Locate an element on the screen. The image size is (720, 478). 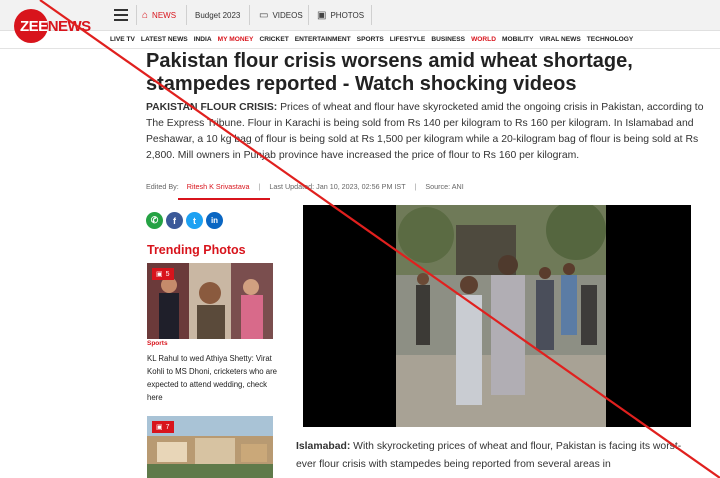
section-link: WORLD is located at coordinates (483, 39).